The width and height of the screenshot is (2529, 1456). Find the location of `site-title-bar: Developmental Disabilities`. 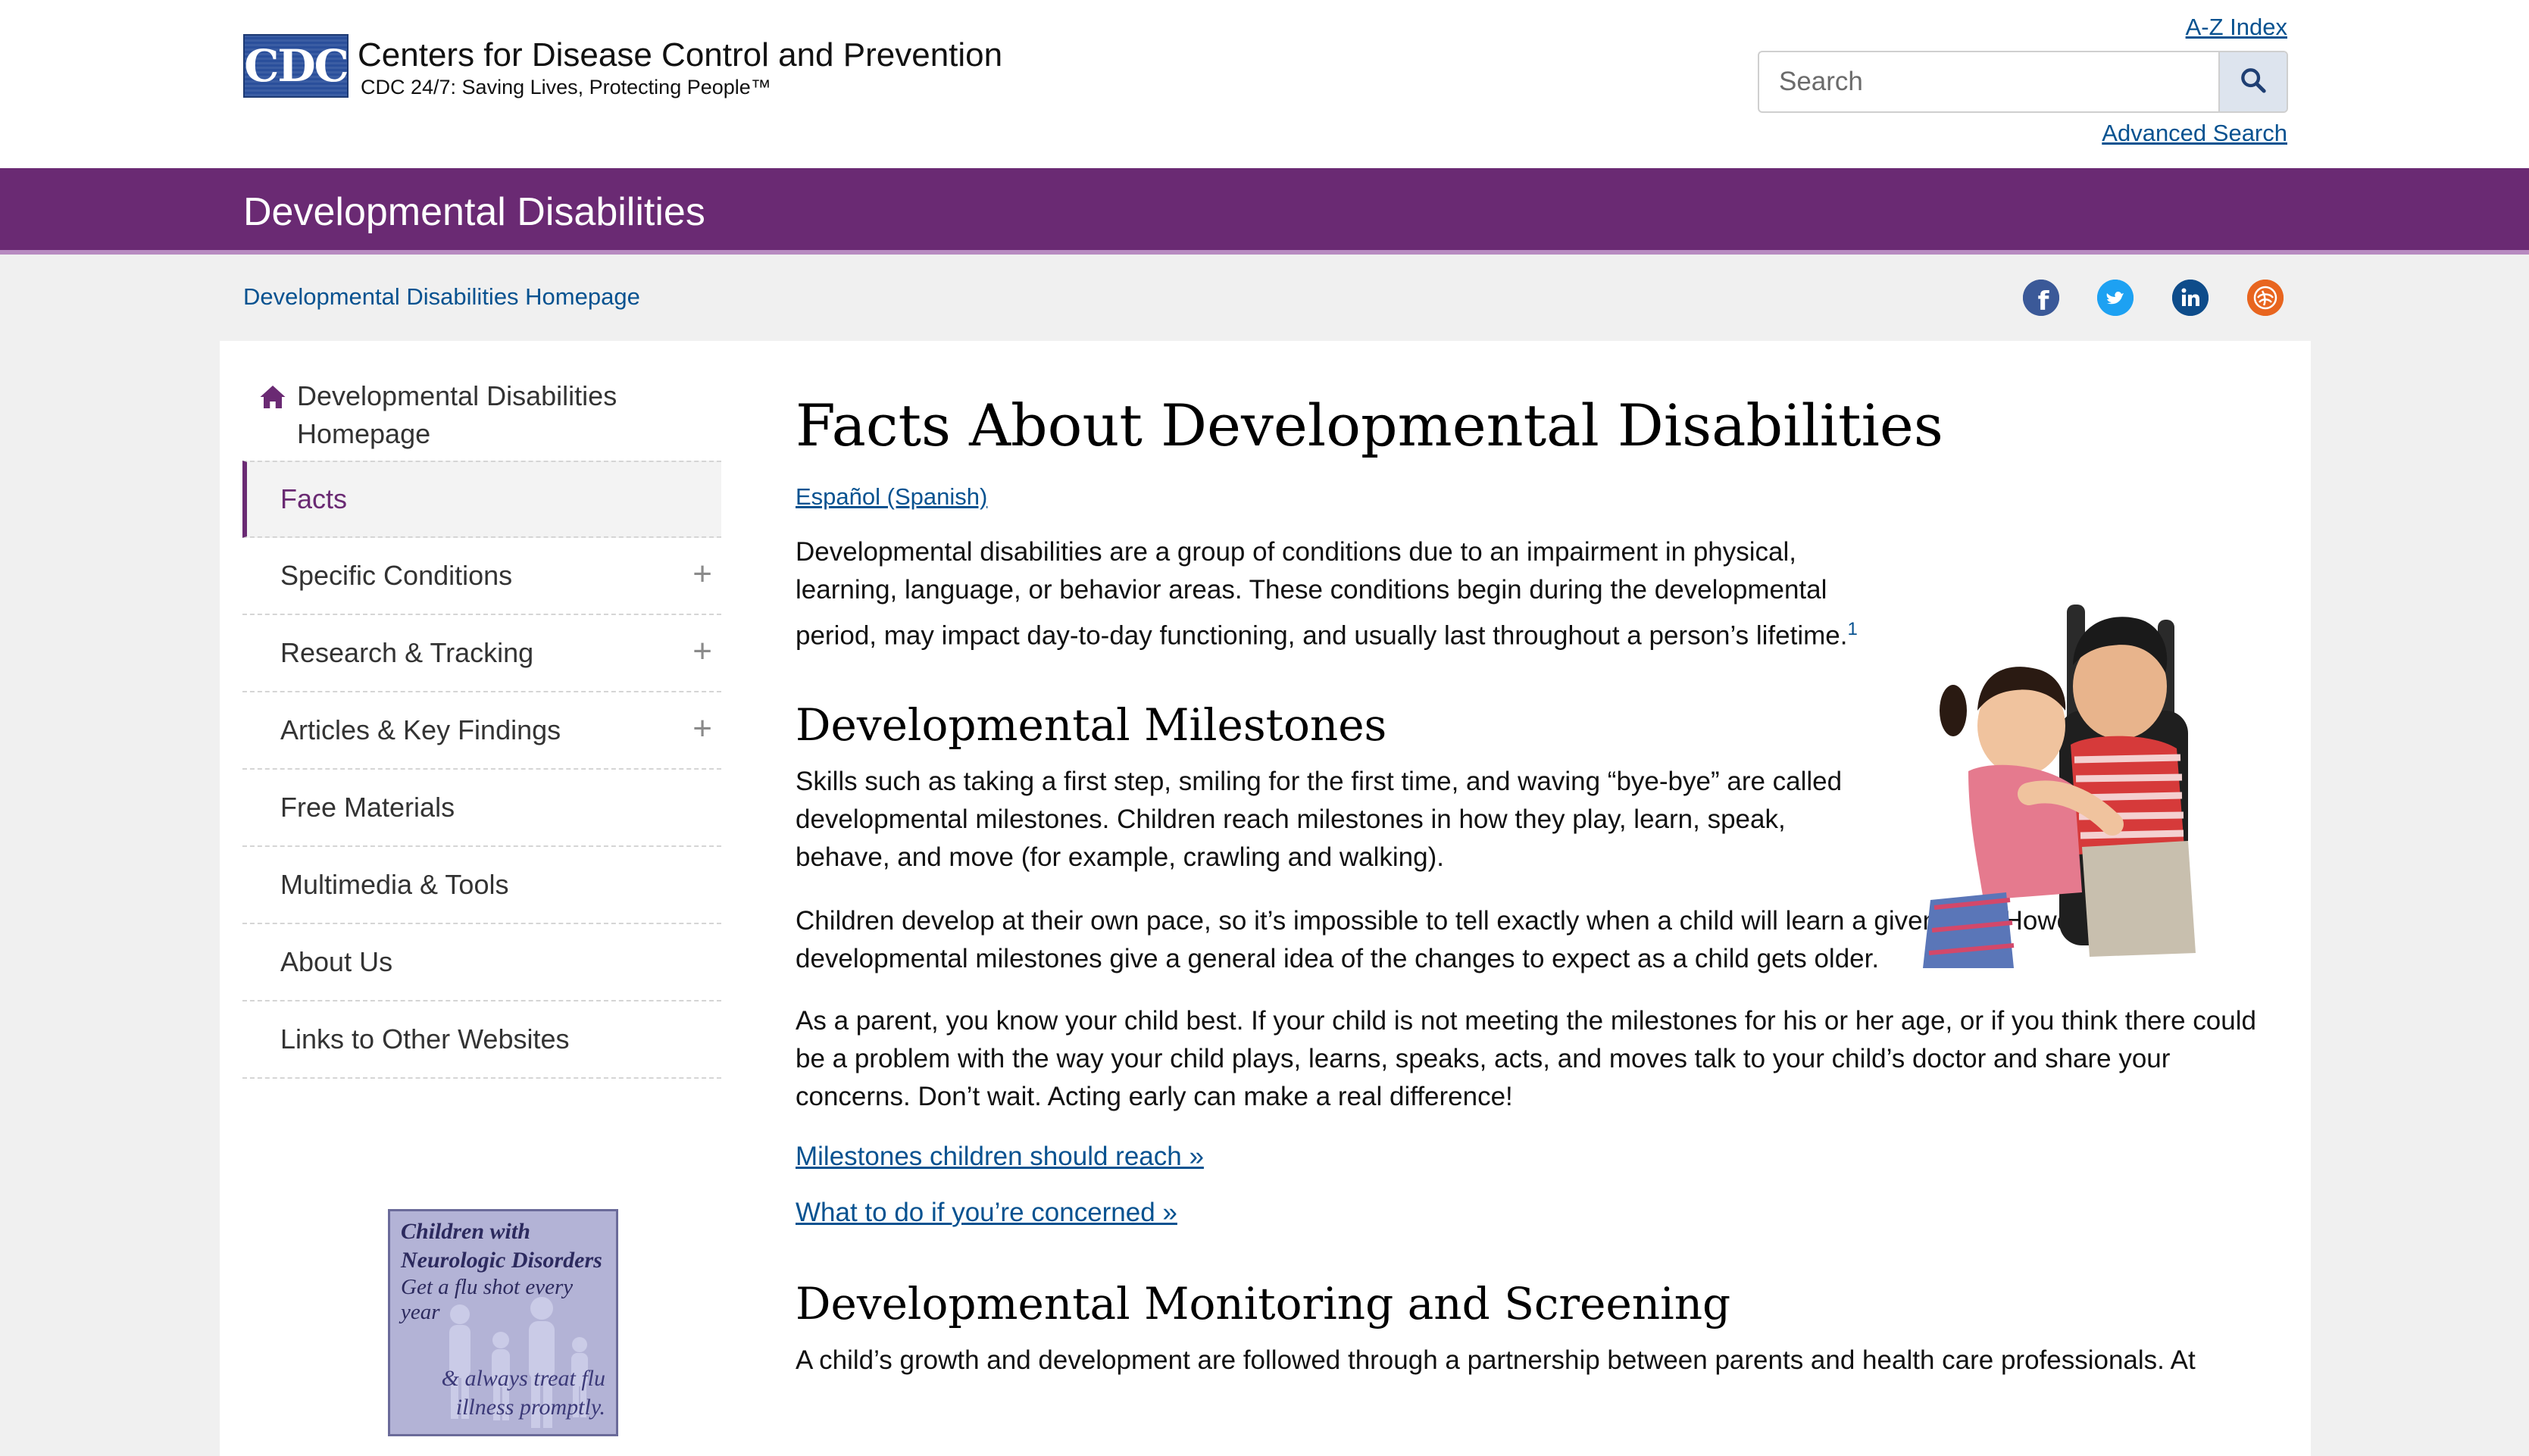

site-title-bar: Developmental Disabilities is located at coordinates (1264, 211).